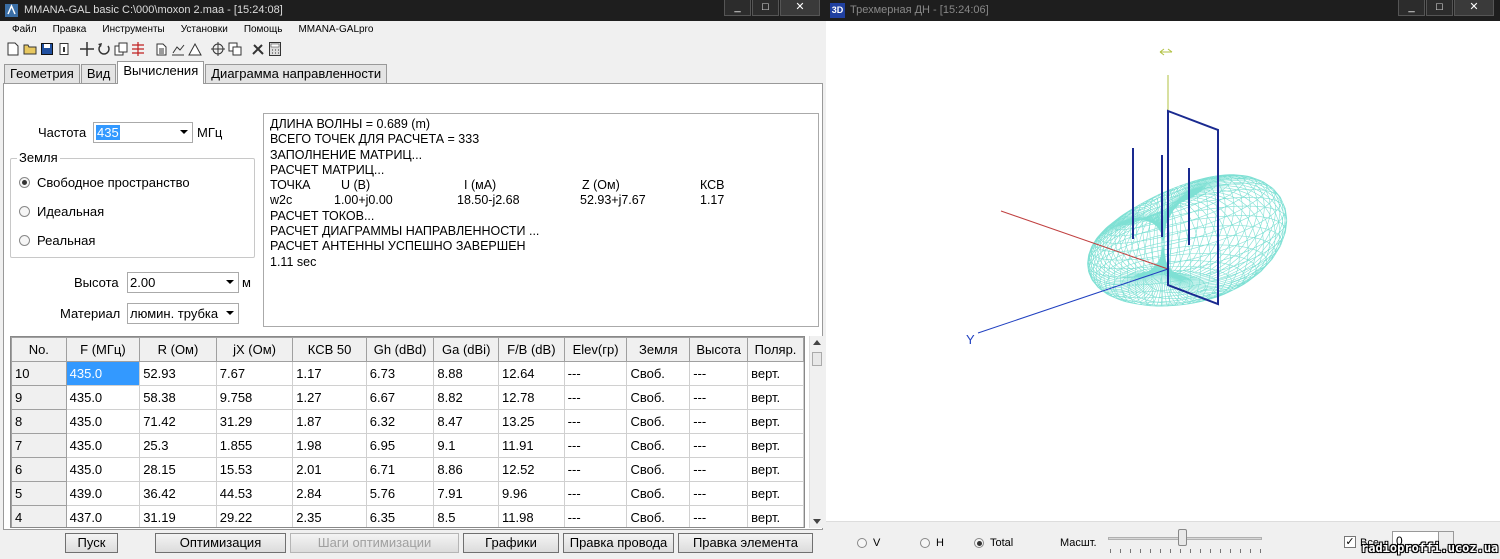  Describe the element at coordinates (800, 8) in the screenshot. I see `close-button: ✕` at that location.